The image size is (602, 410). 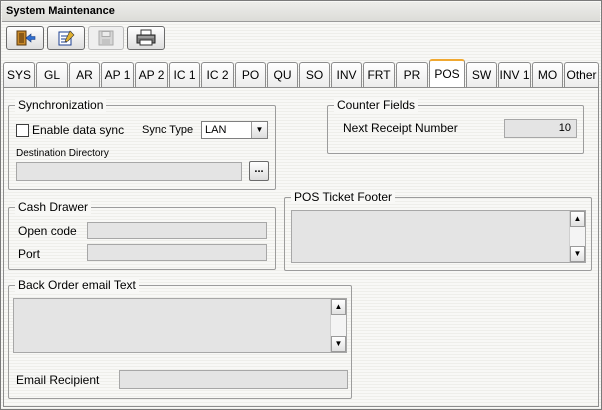 I want to click on tab-ic1: IC 1, so click(x=184, y=74).